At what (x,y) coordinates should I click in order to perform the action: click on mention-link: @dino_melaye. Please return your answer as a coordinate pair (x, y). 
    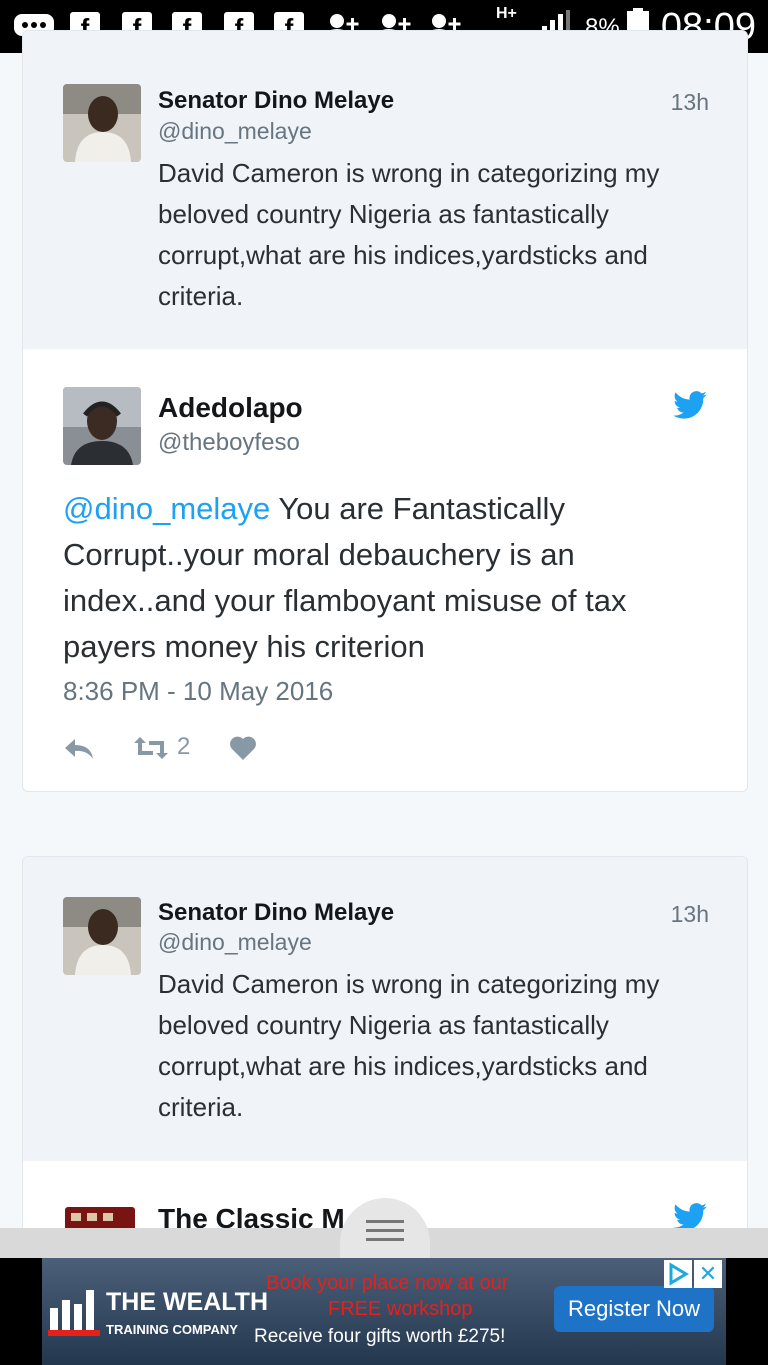
    Looking at the image, I should click on (166, 508).